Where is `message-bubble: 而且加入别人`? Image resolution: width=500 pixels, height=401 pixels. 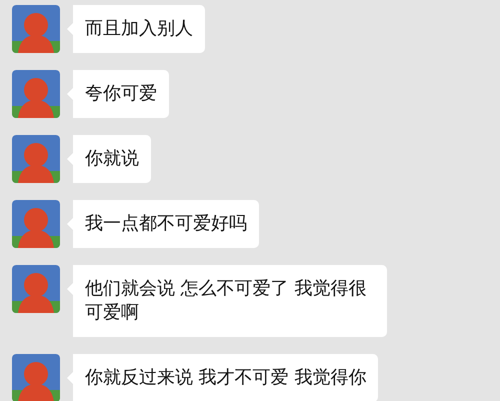 message-bubble: 而且加入别人 is located at coordinates (136, 29).